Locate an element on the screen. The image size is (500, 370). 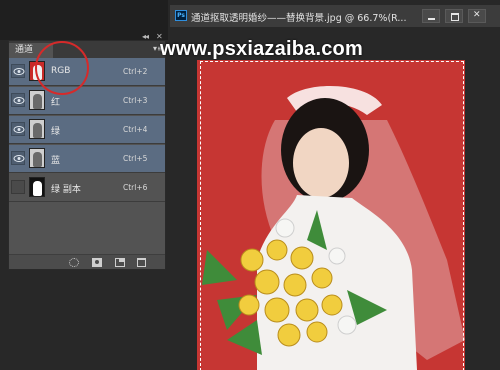
channel-shortcut: Ctrl+5 is located at coordinates (135, 158).